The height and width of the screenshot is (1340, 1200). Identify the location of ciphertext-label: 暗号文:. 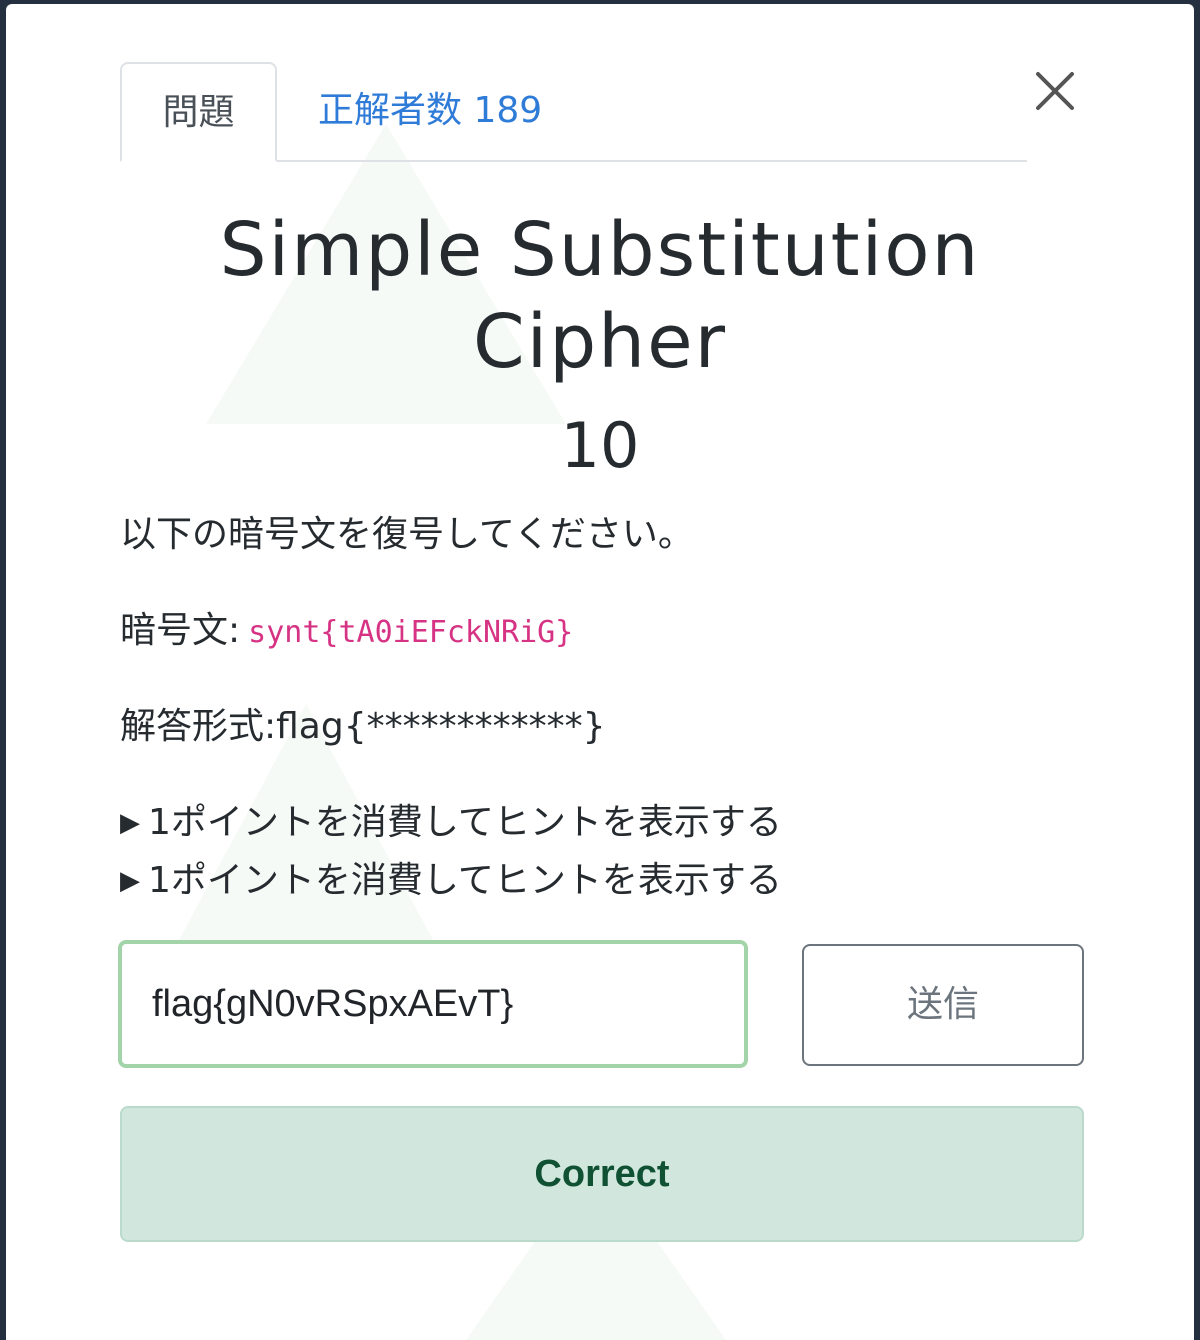
(180, 630).